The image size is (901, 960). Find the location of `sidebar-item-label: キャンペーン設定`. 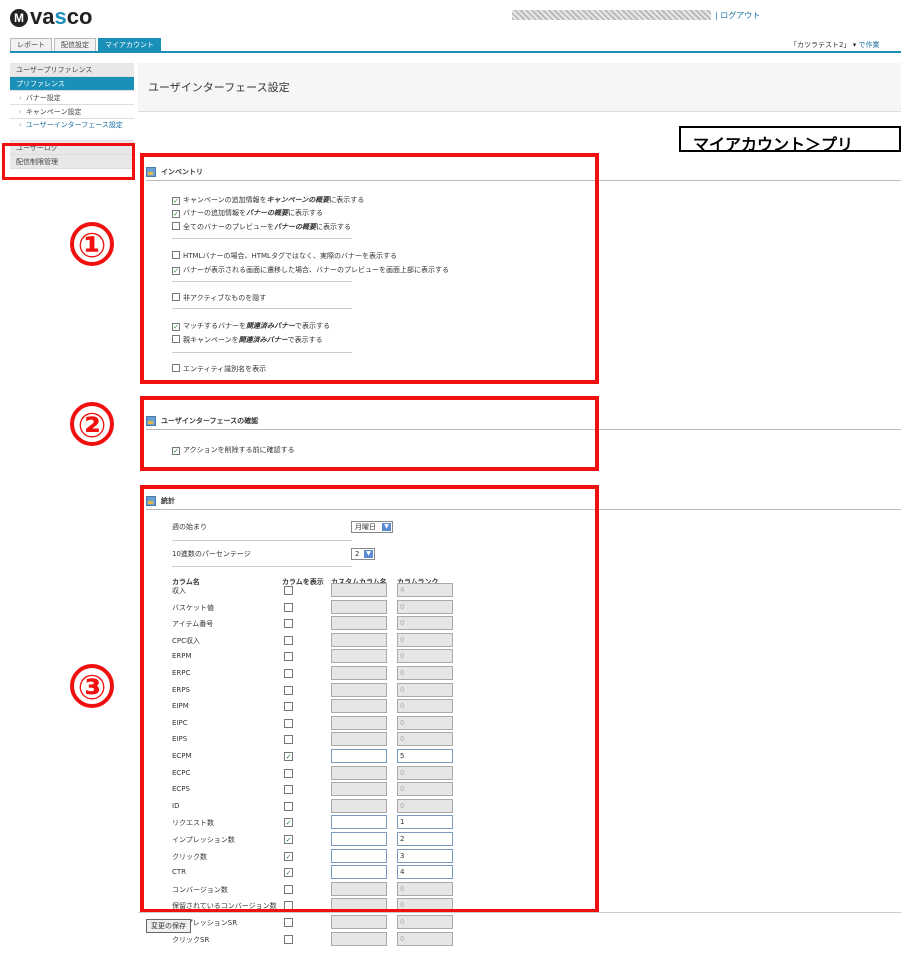

sidebar-item-label: キャンペーン設定 is located at coordinates (53, 112).